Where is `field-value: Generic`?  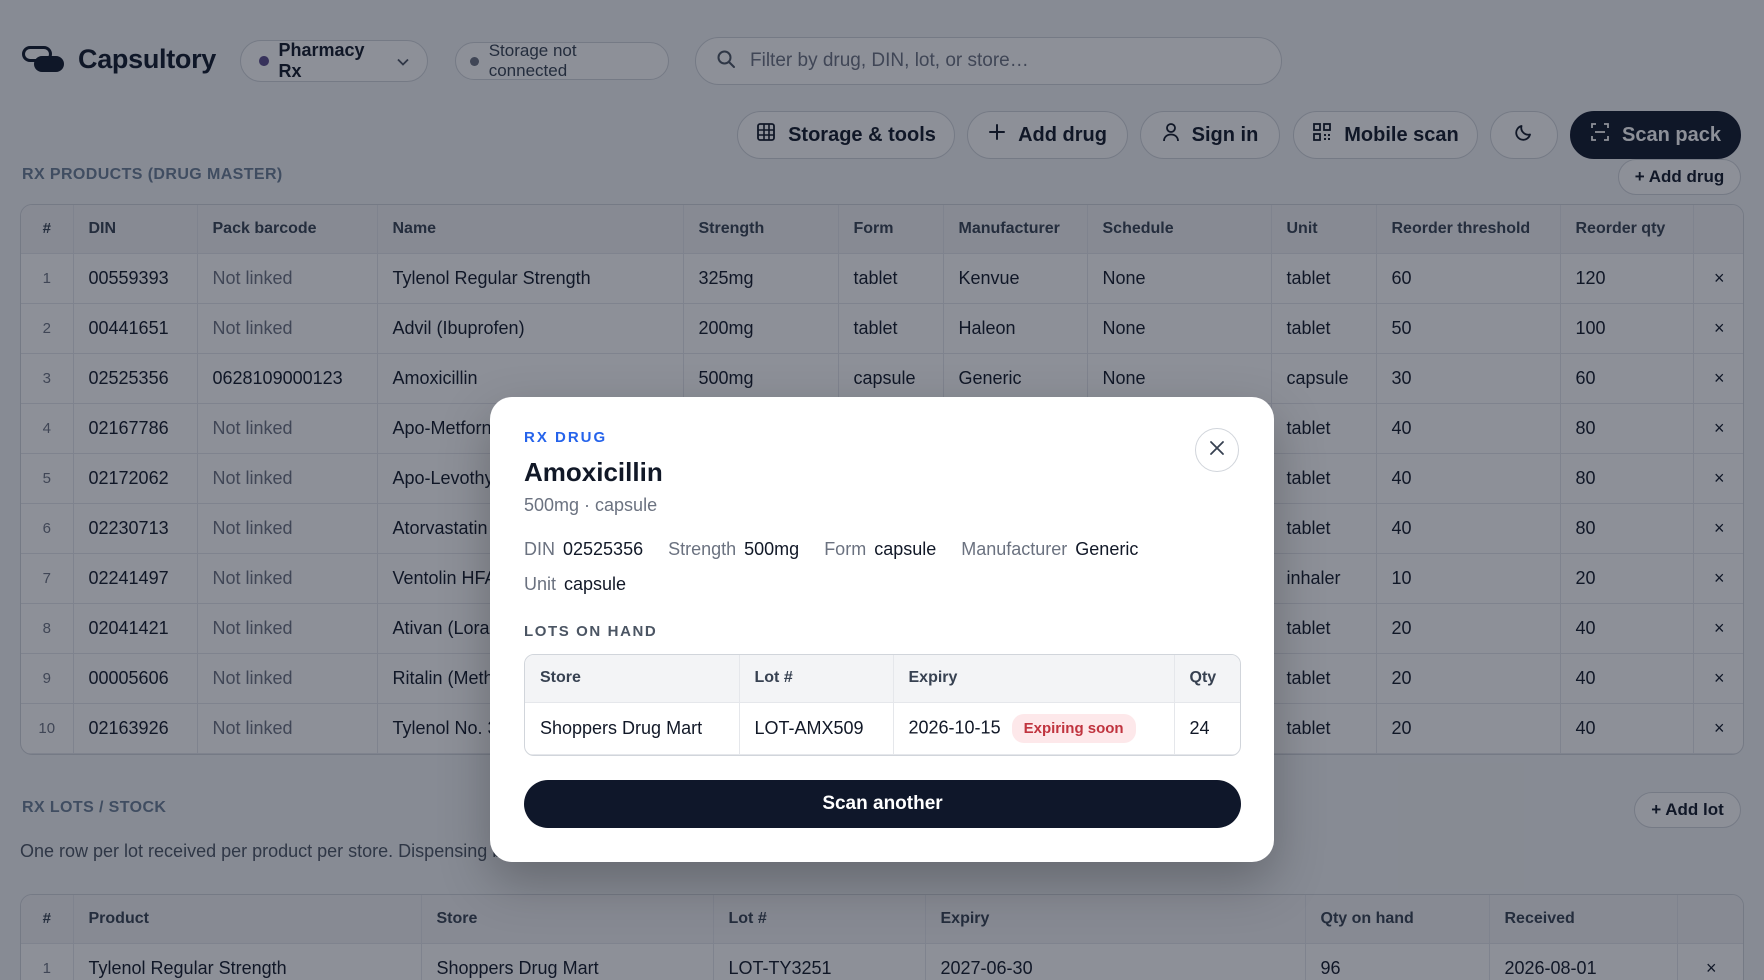 field-value: Generic is located at coordinates (1107, 549).